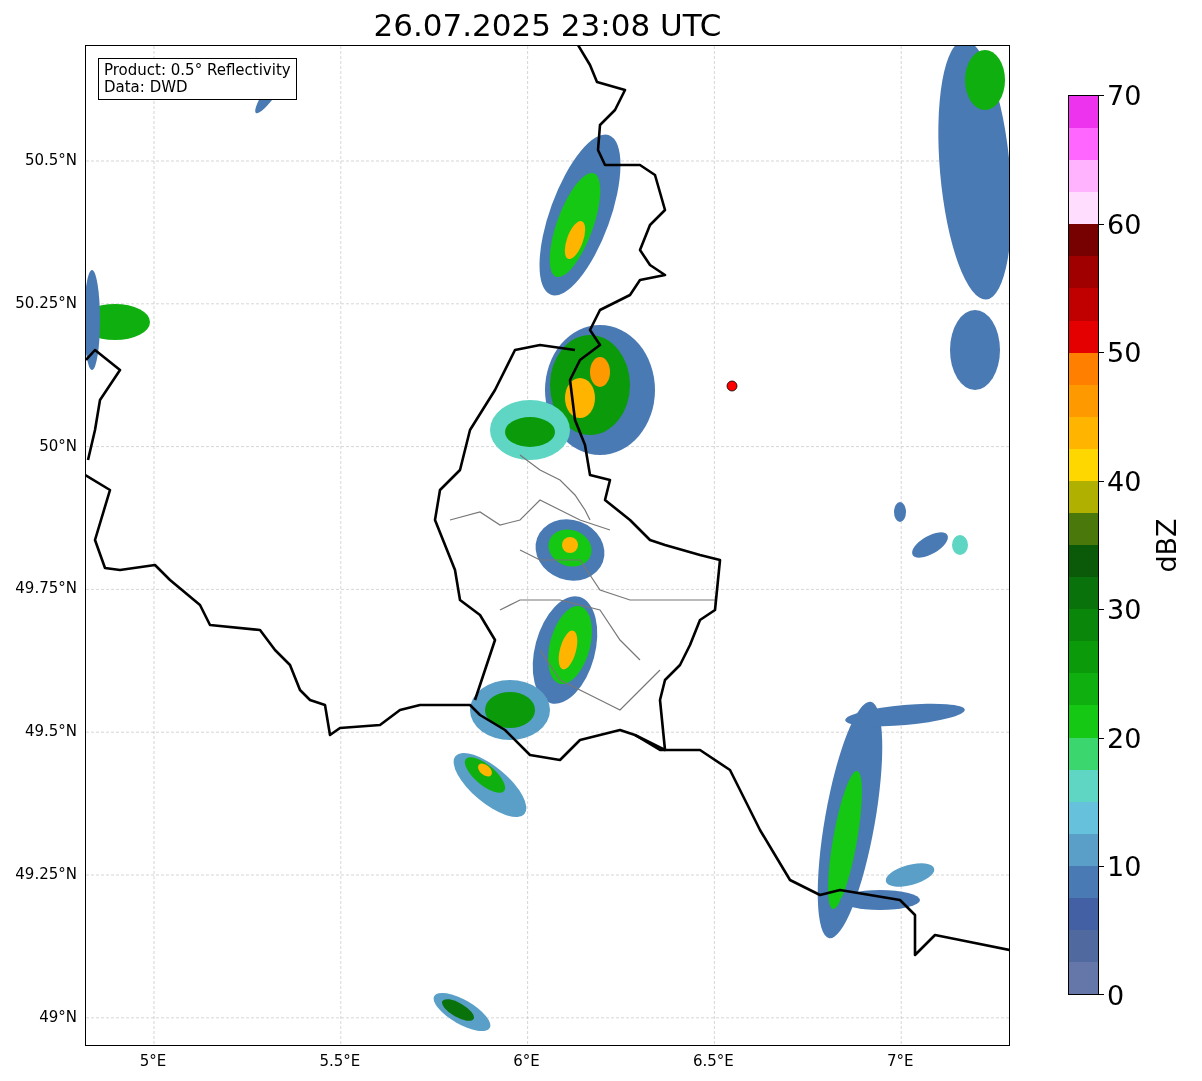 This screenshot has height=1081, width=1202. Describe the element at coordinates (153, 1061) in the screenshot. I see `tick-label: 5°E` at that location.